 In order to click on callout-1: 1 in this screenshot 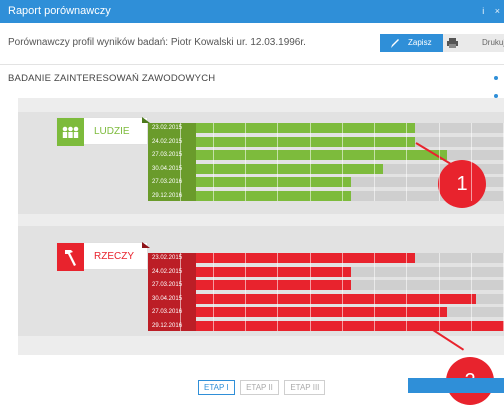, I will do `click(462, 184)`.